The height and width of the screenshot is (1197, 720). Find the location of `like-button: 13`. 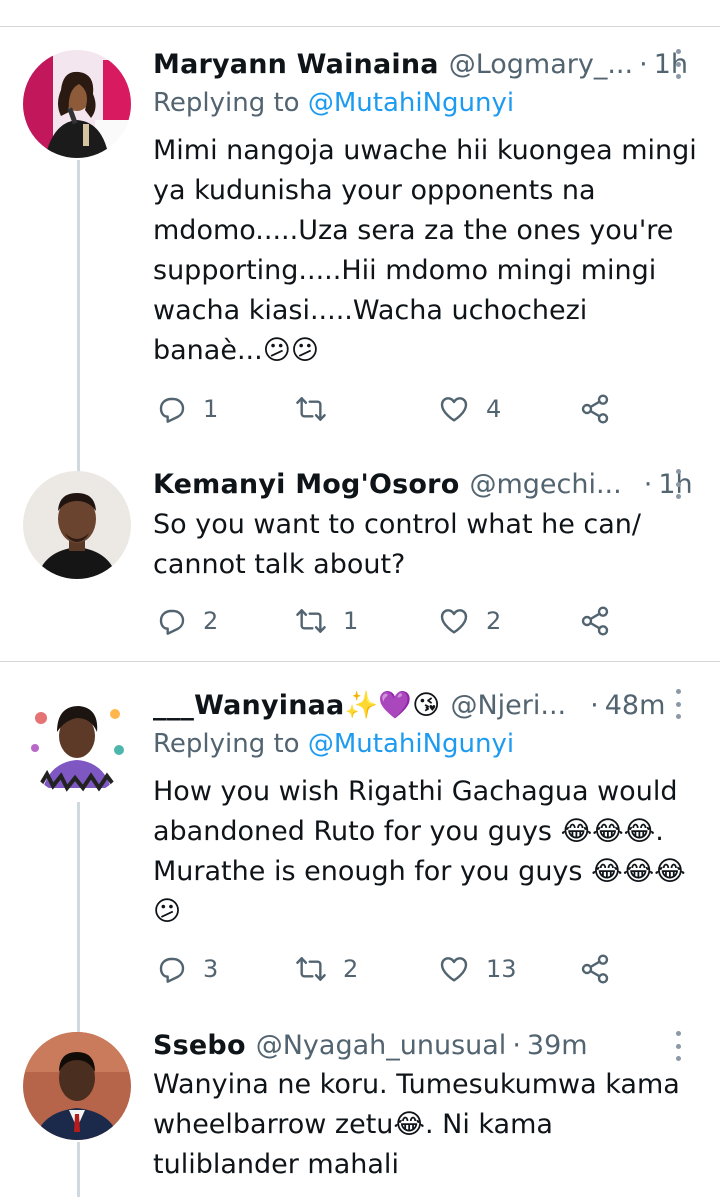

like-button: 13 is located at coordinates (477, 969).